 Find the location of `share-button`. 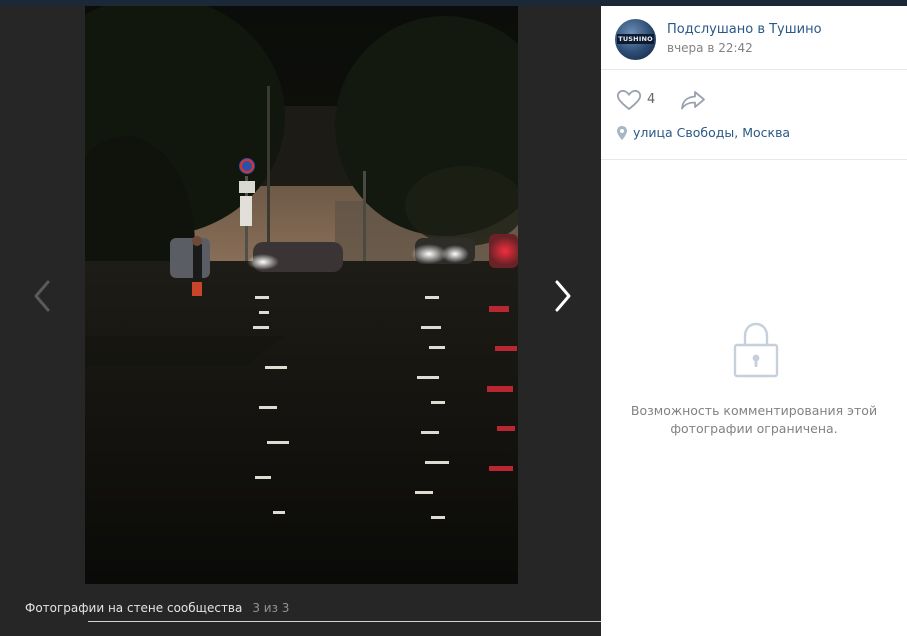

share-button is located at coordinates (693, 100).